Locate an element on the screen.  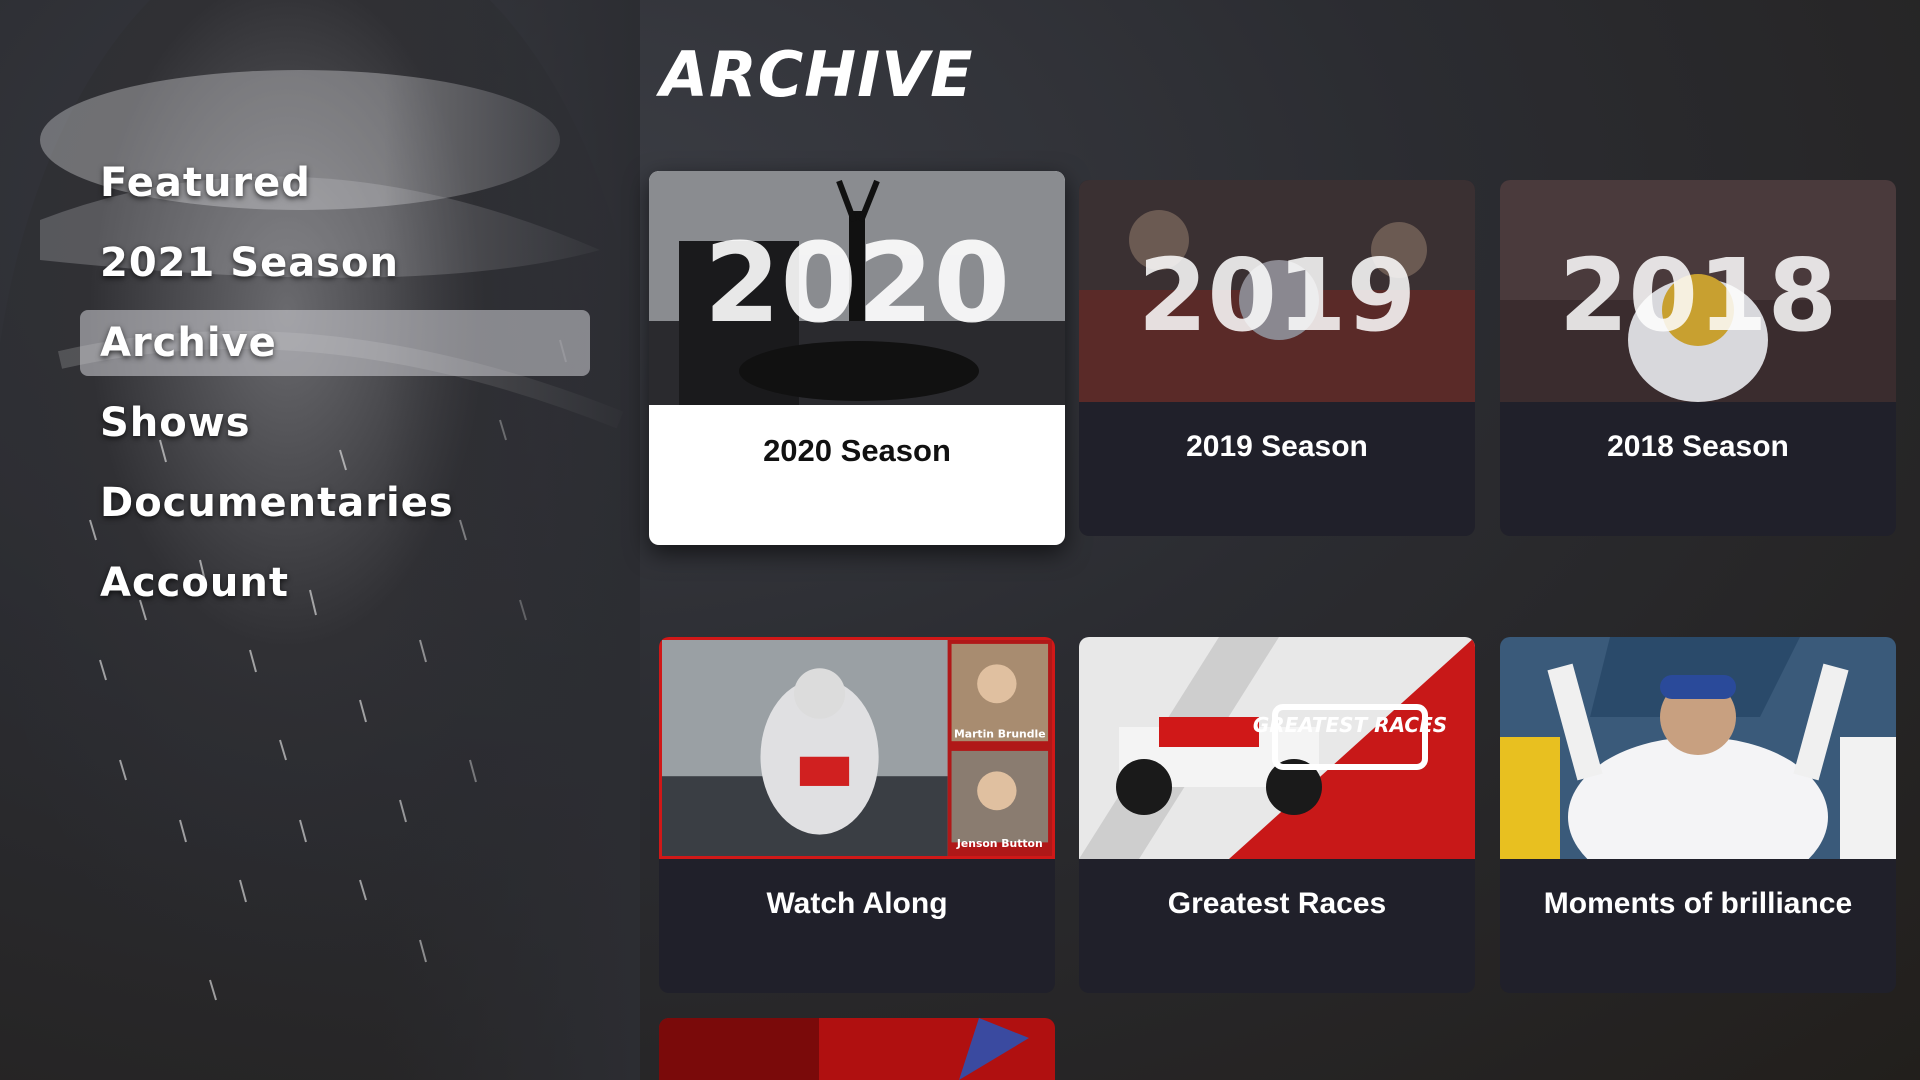
thumb-year-text: 2020 is located at coordinates (857, 283).